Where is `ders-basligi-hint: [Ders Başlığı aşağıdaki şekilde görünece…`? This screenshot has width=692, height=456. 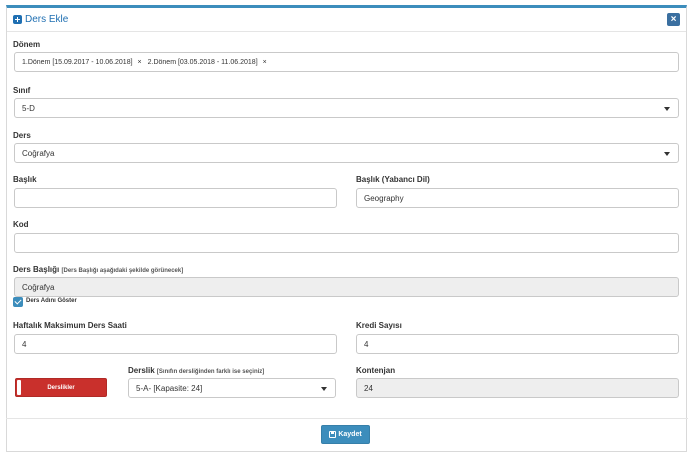 ders-basligi-hint: [Ders Başlığı aşağıdaki şekilde görünece… is located at coordinates (122, 271).